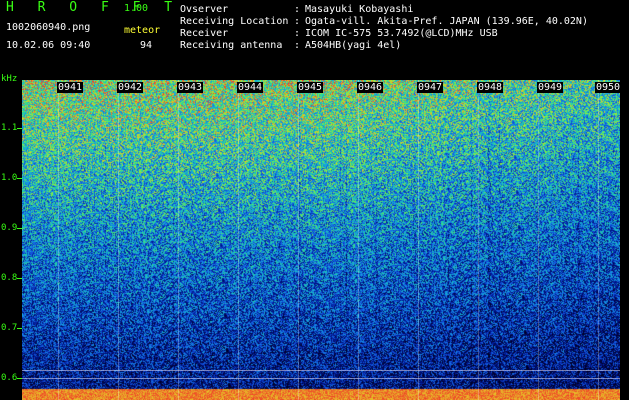 The image size is (629, 400). Describe the element at coordinates (136, 8) in the screenshot. I see `app-version: 1.00` at that location.